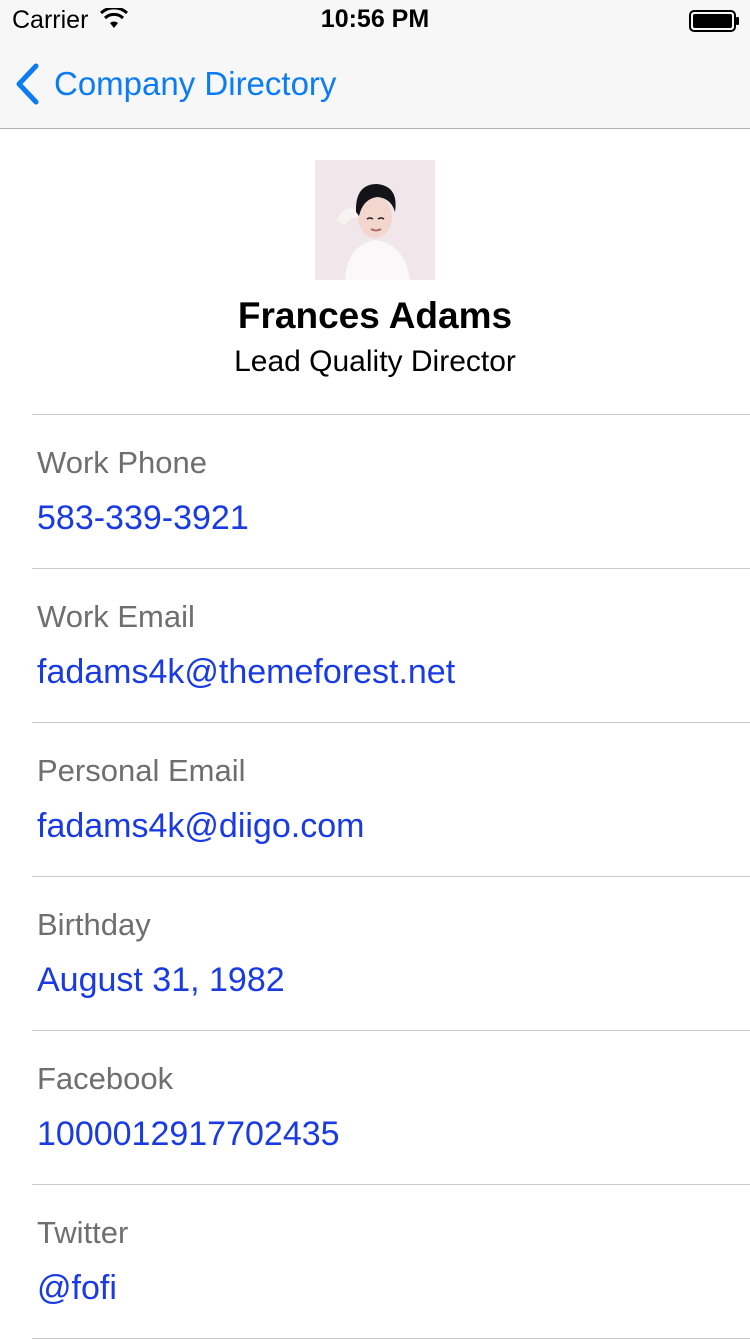  I want to click on detail-row-work-phone: Work Phone 583-339-3921, so click(391, 491).